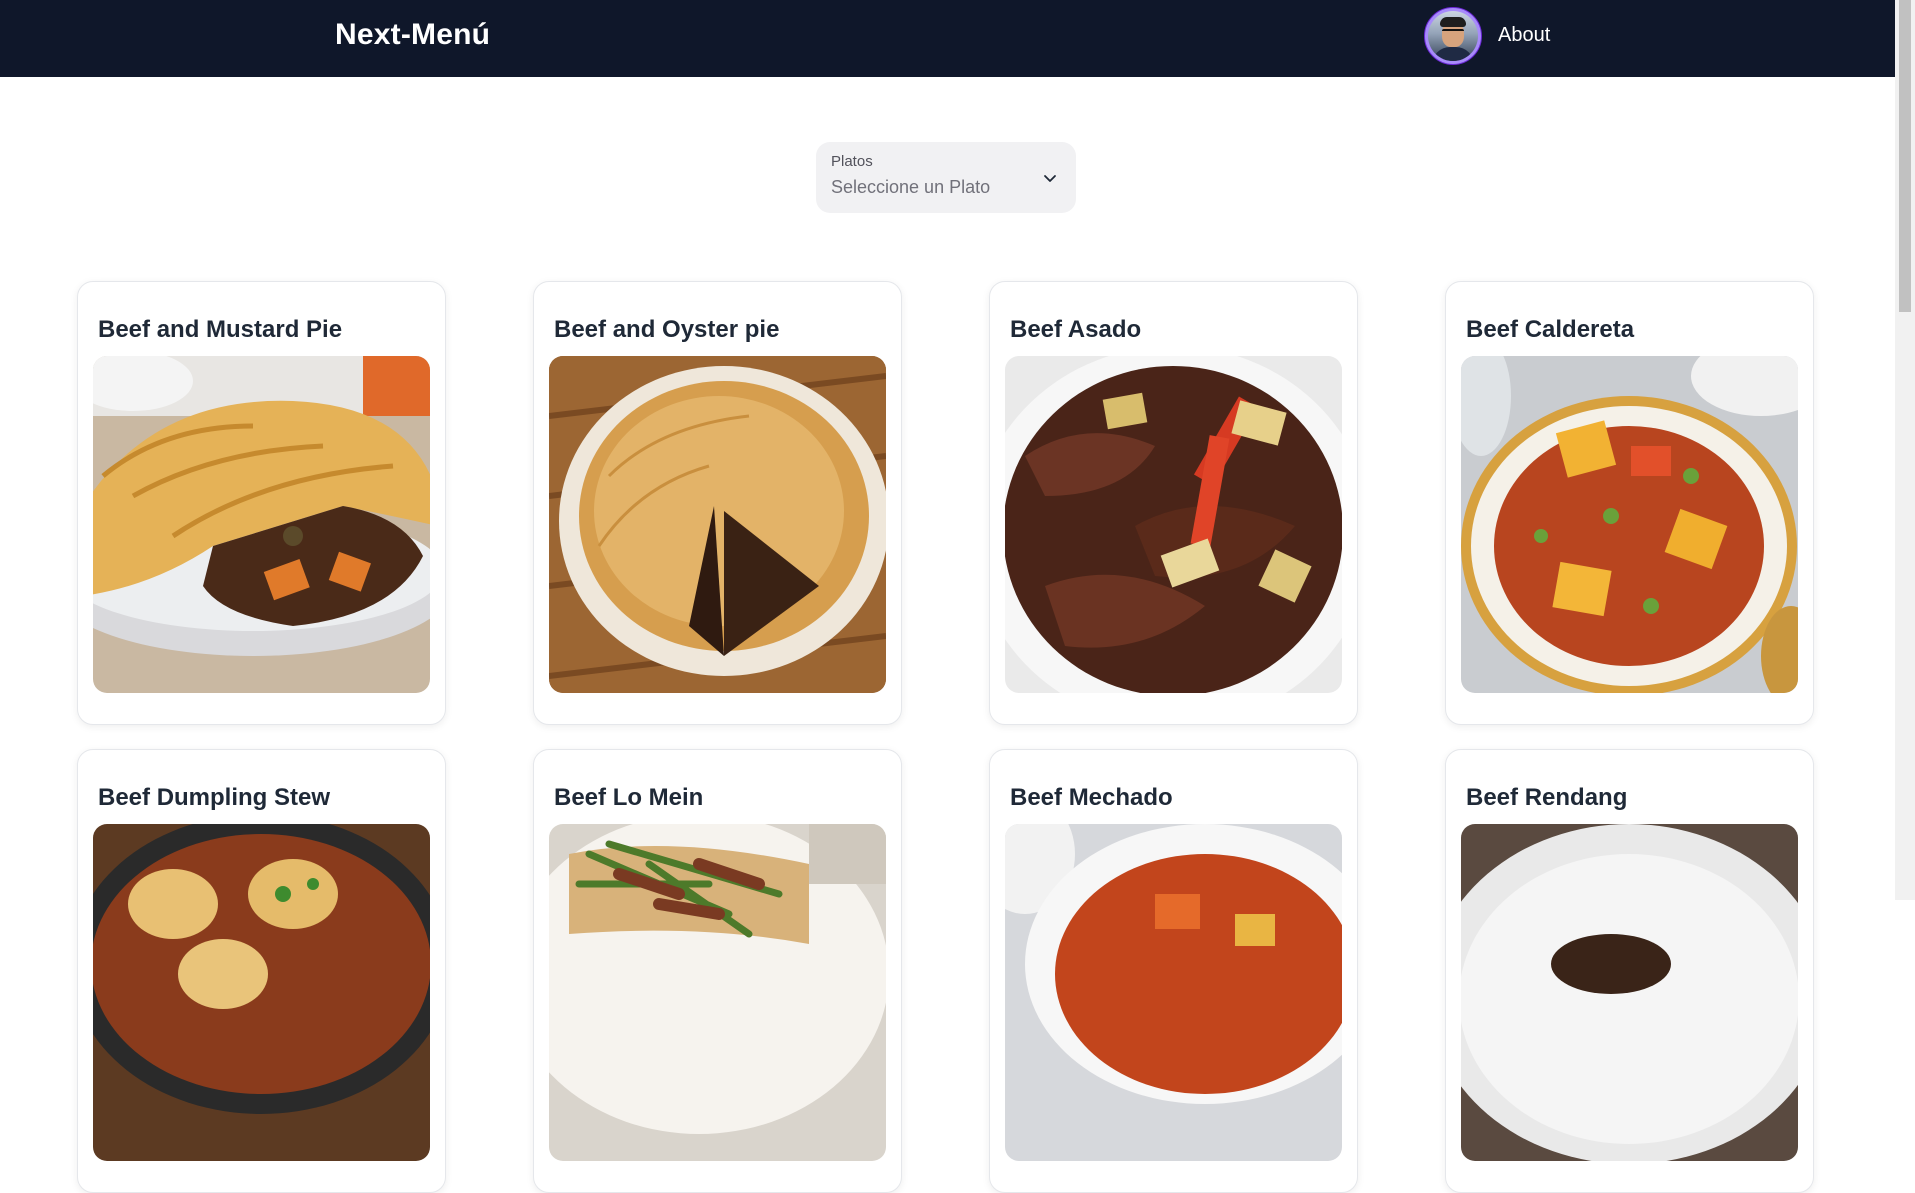  I want to click on dish-card: Beef Mechado, so click(1173, 971).